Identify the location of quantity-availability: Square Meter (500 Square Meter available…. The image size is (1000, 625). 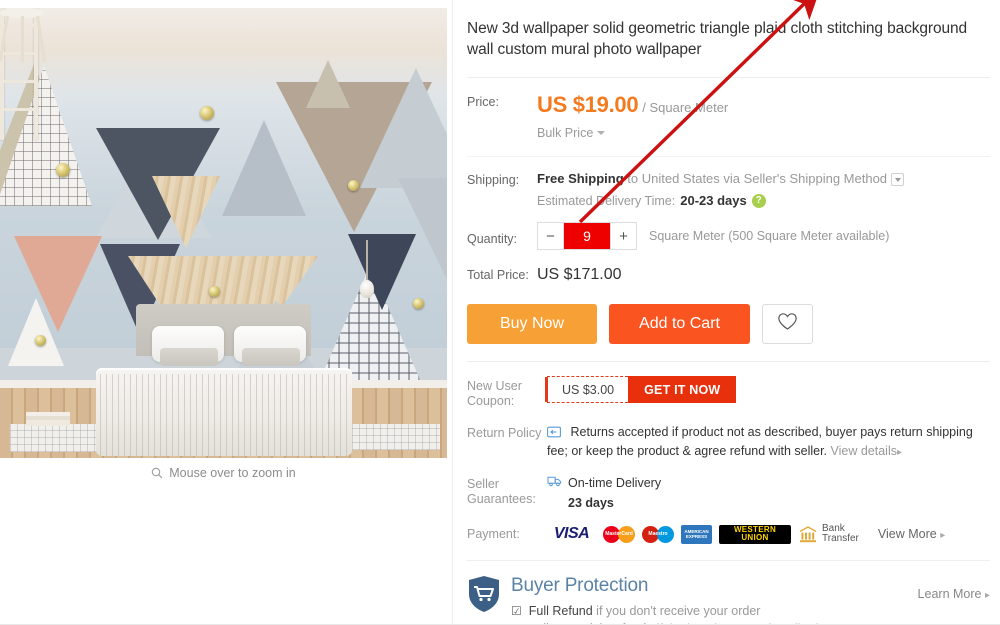
(769, 236).